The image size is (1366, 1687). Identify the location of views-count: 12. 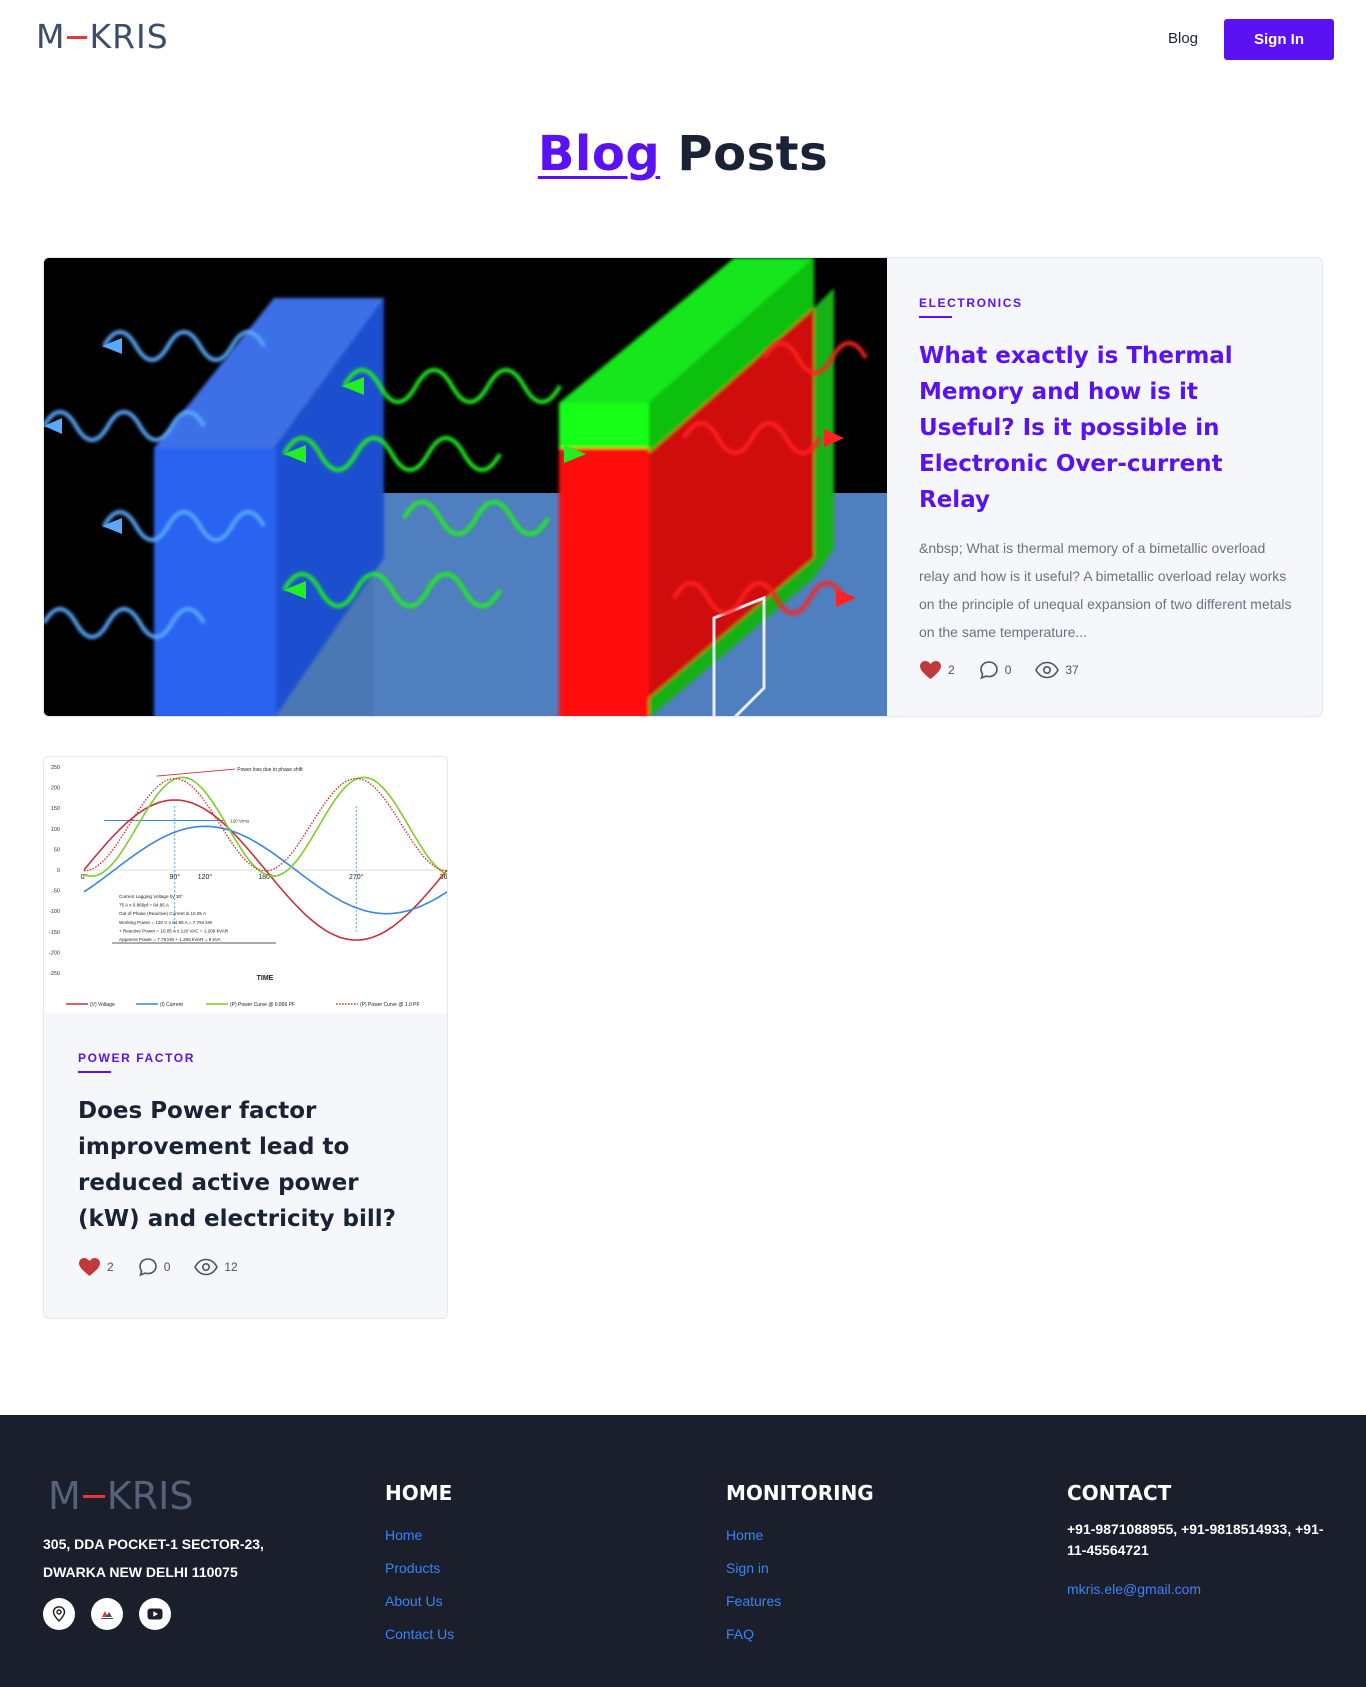
(231, 1267).